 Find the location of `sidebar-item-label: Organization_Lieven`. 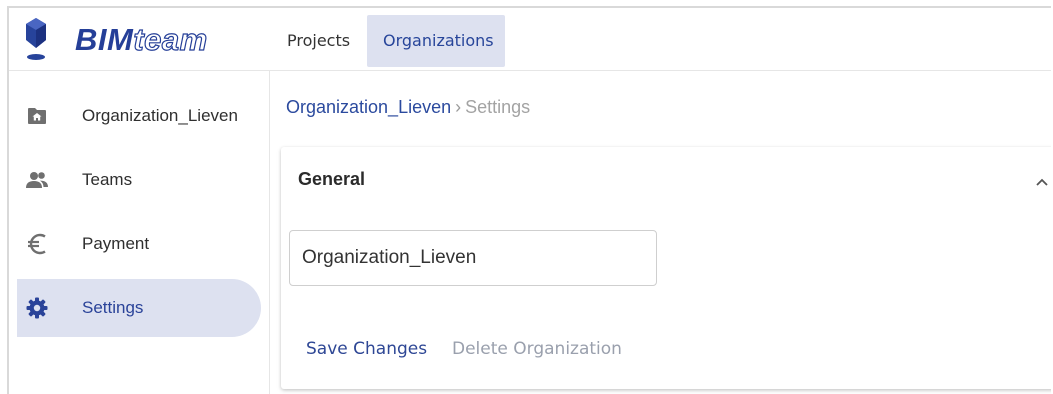

sidebar-item-label: Organization_Lieven is located at coordinates (160, 115).